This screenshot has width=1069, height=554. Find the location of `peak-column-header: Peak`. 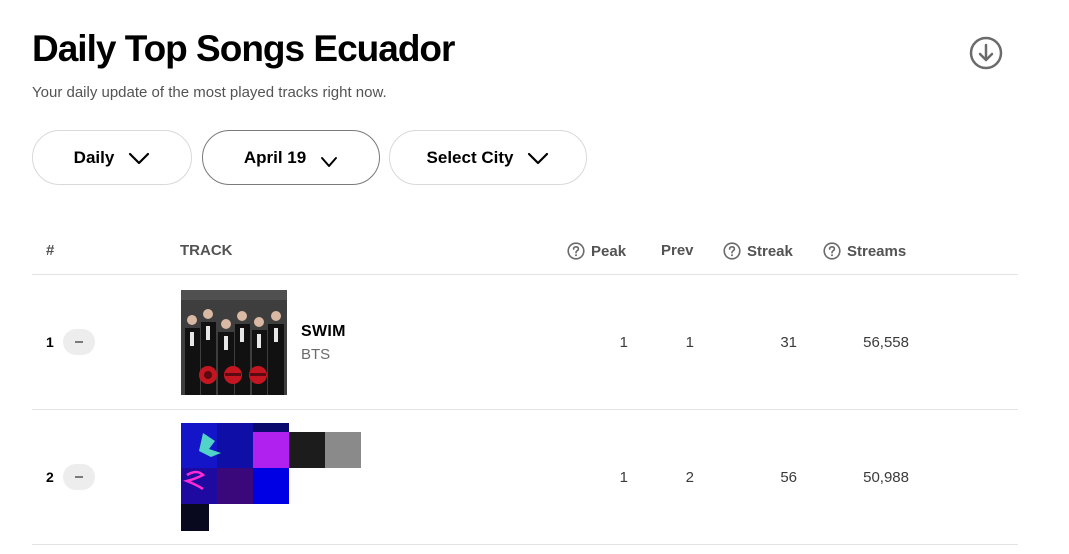

peak-column-header: Peak is located at coordinates (596, 251).